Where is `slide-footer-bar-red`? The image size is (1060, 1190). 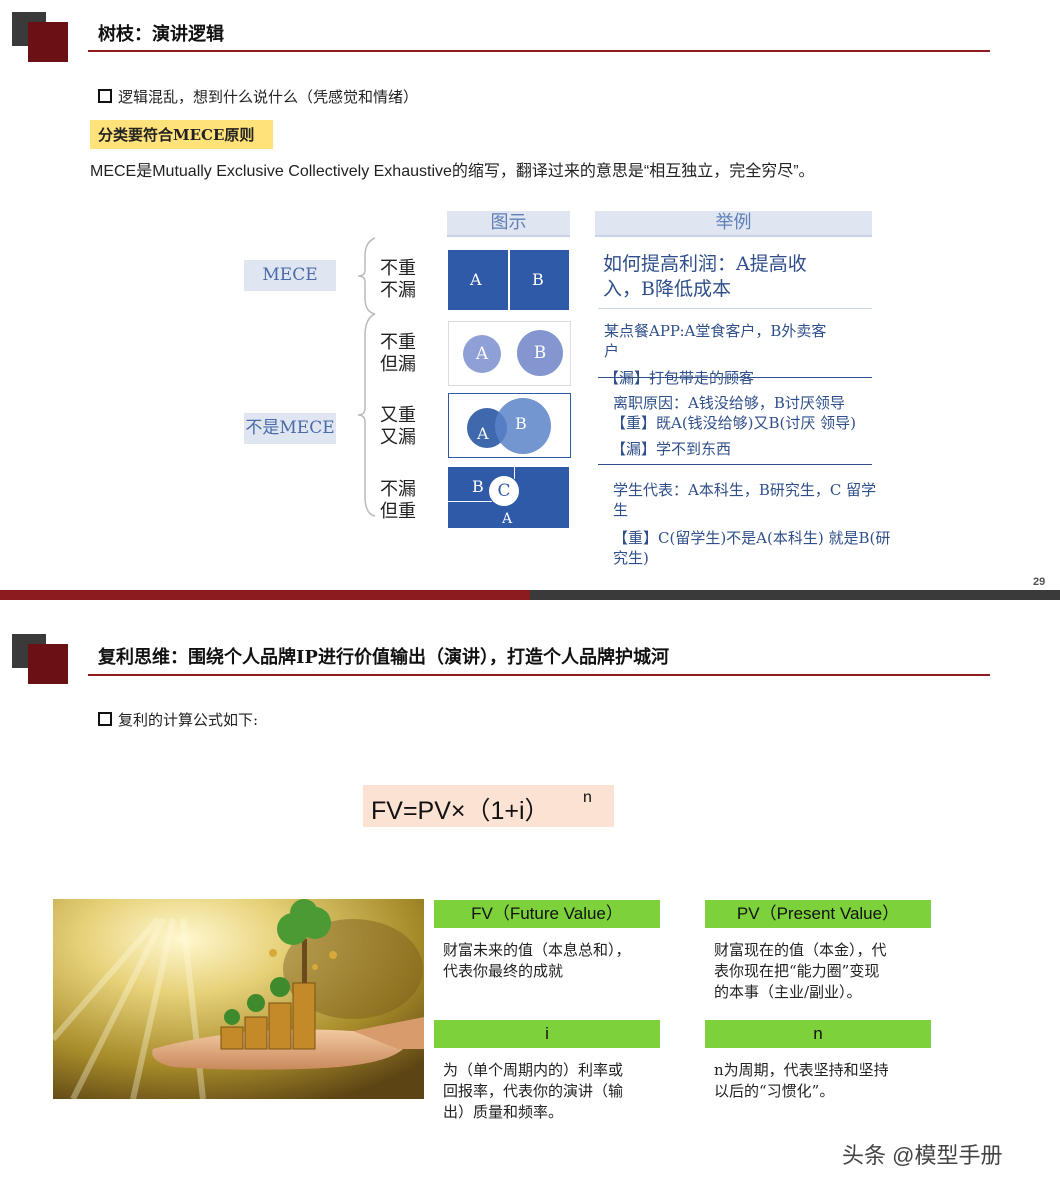 slide-footer-bar-red is located at coordinates (265, 595).